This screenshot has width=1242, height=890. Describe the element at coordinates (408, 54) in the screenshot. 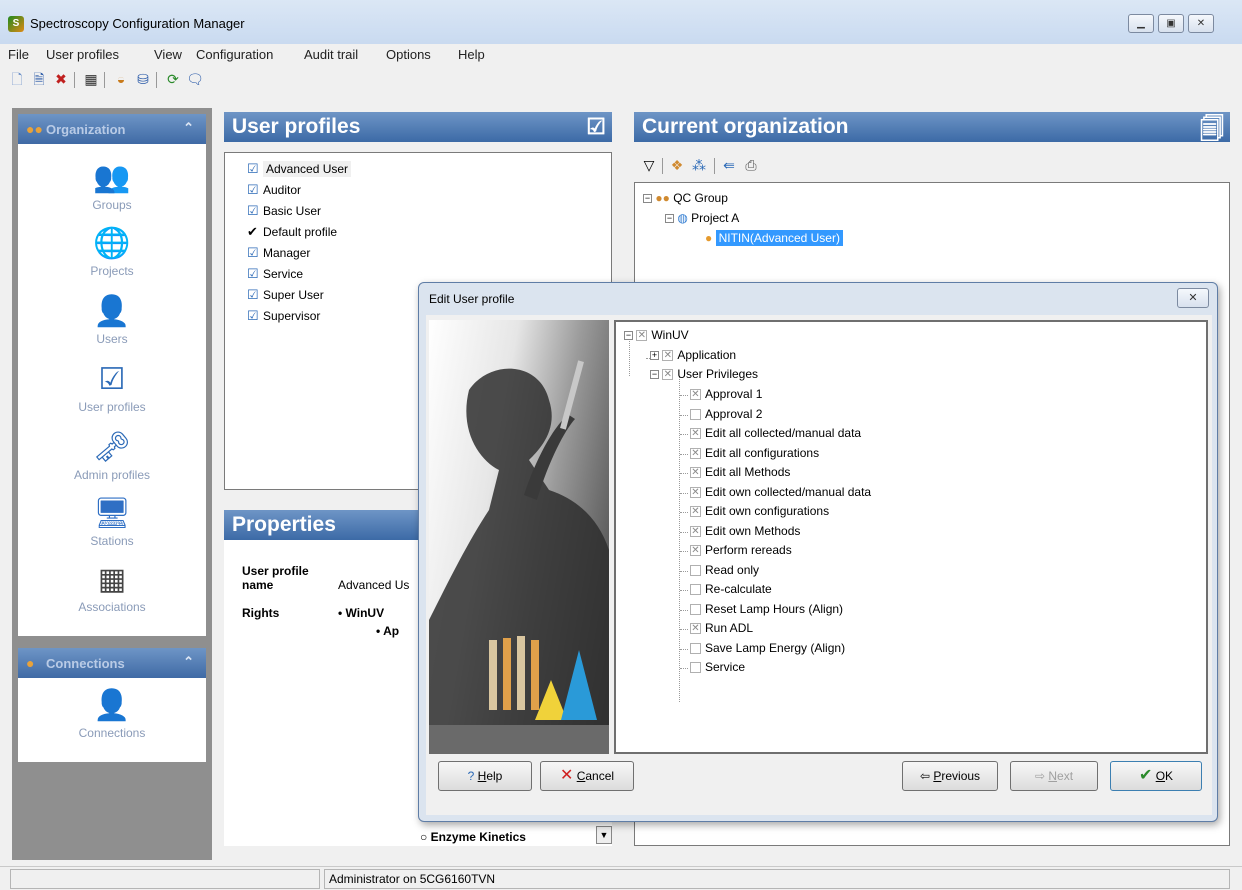

I see `menu-options: Options` at that location.